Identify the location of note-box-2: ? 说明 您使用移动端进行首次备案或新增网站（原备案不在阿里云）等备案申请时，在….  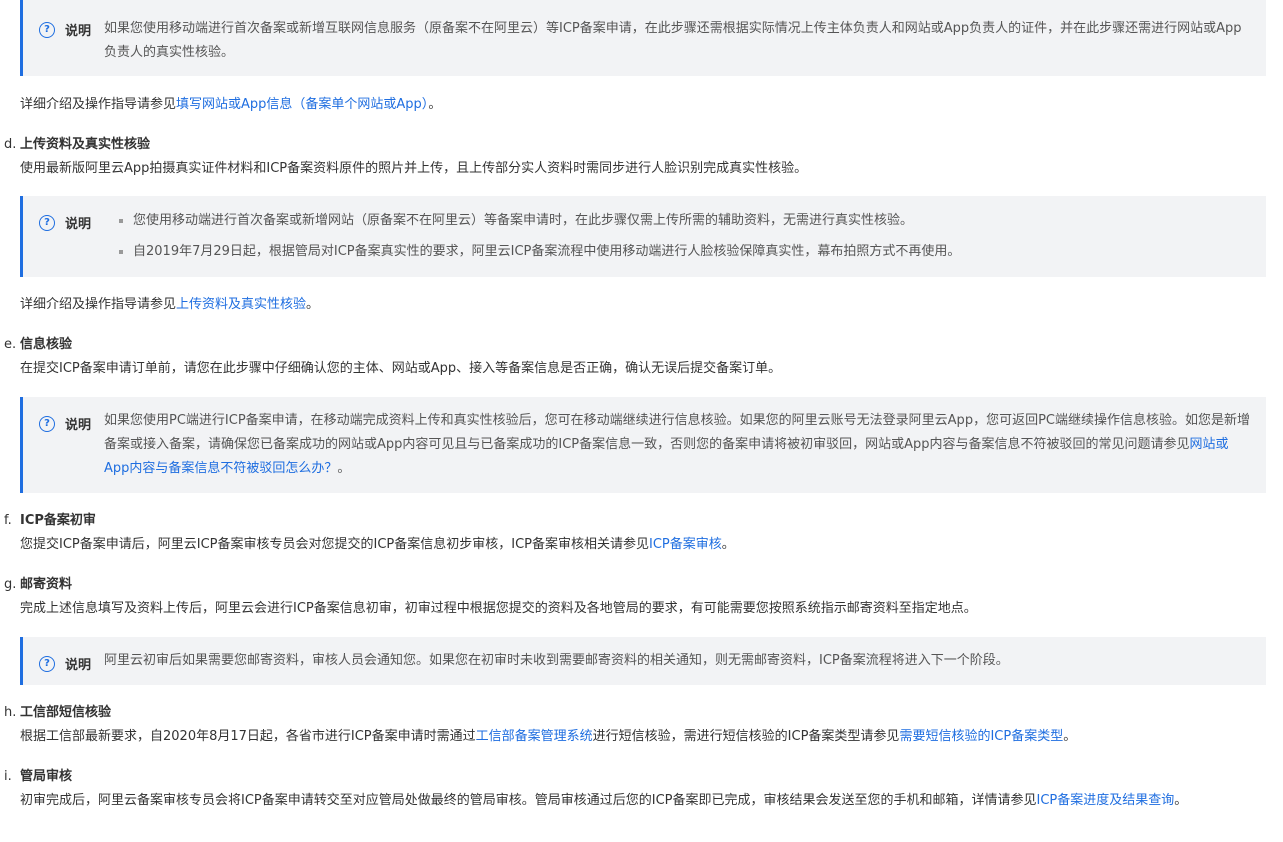
(643, 236).